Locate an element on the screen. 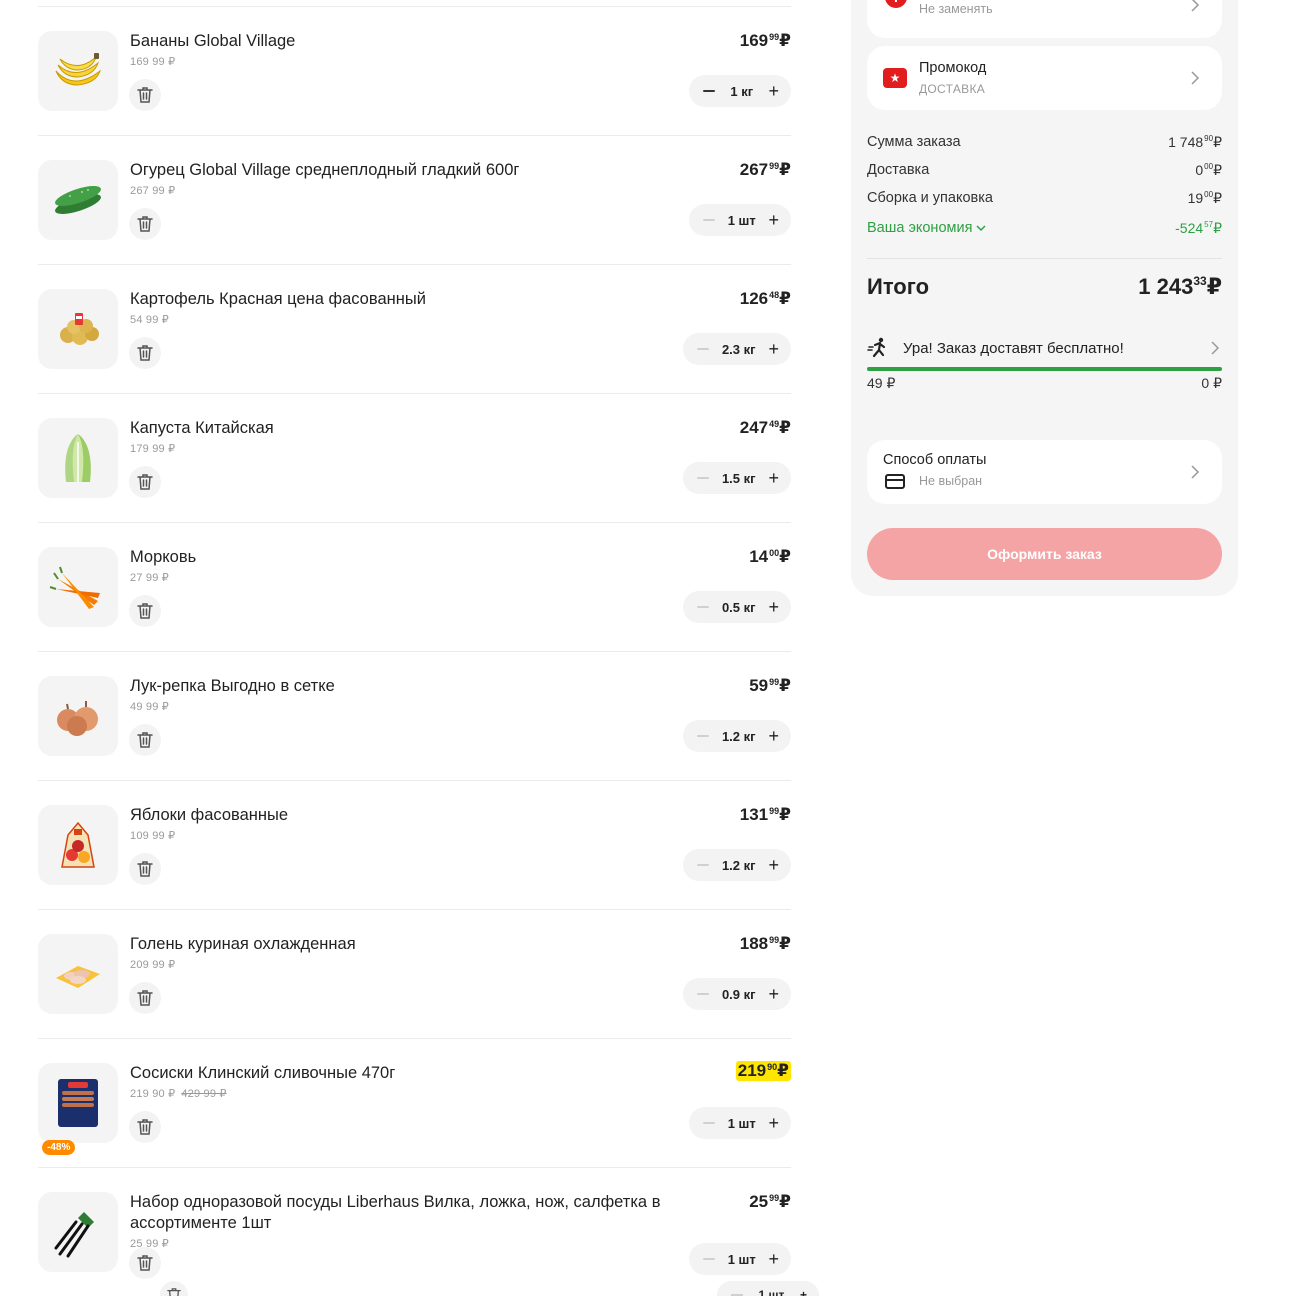  product-image: -48% is located at coordinates (78, 1109).